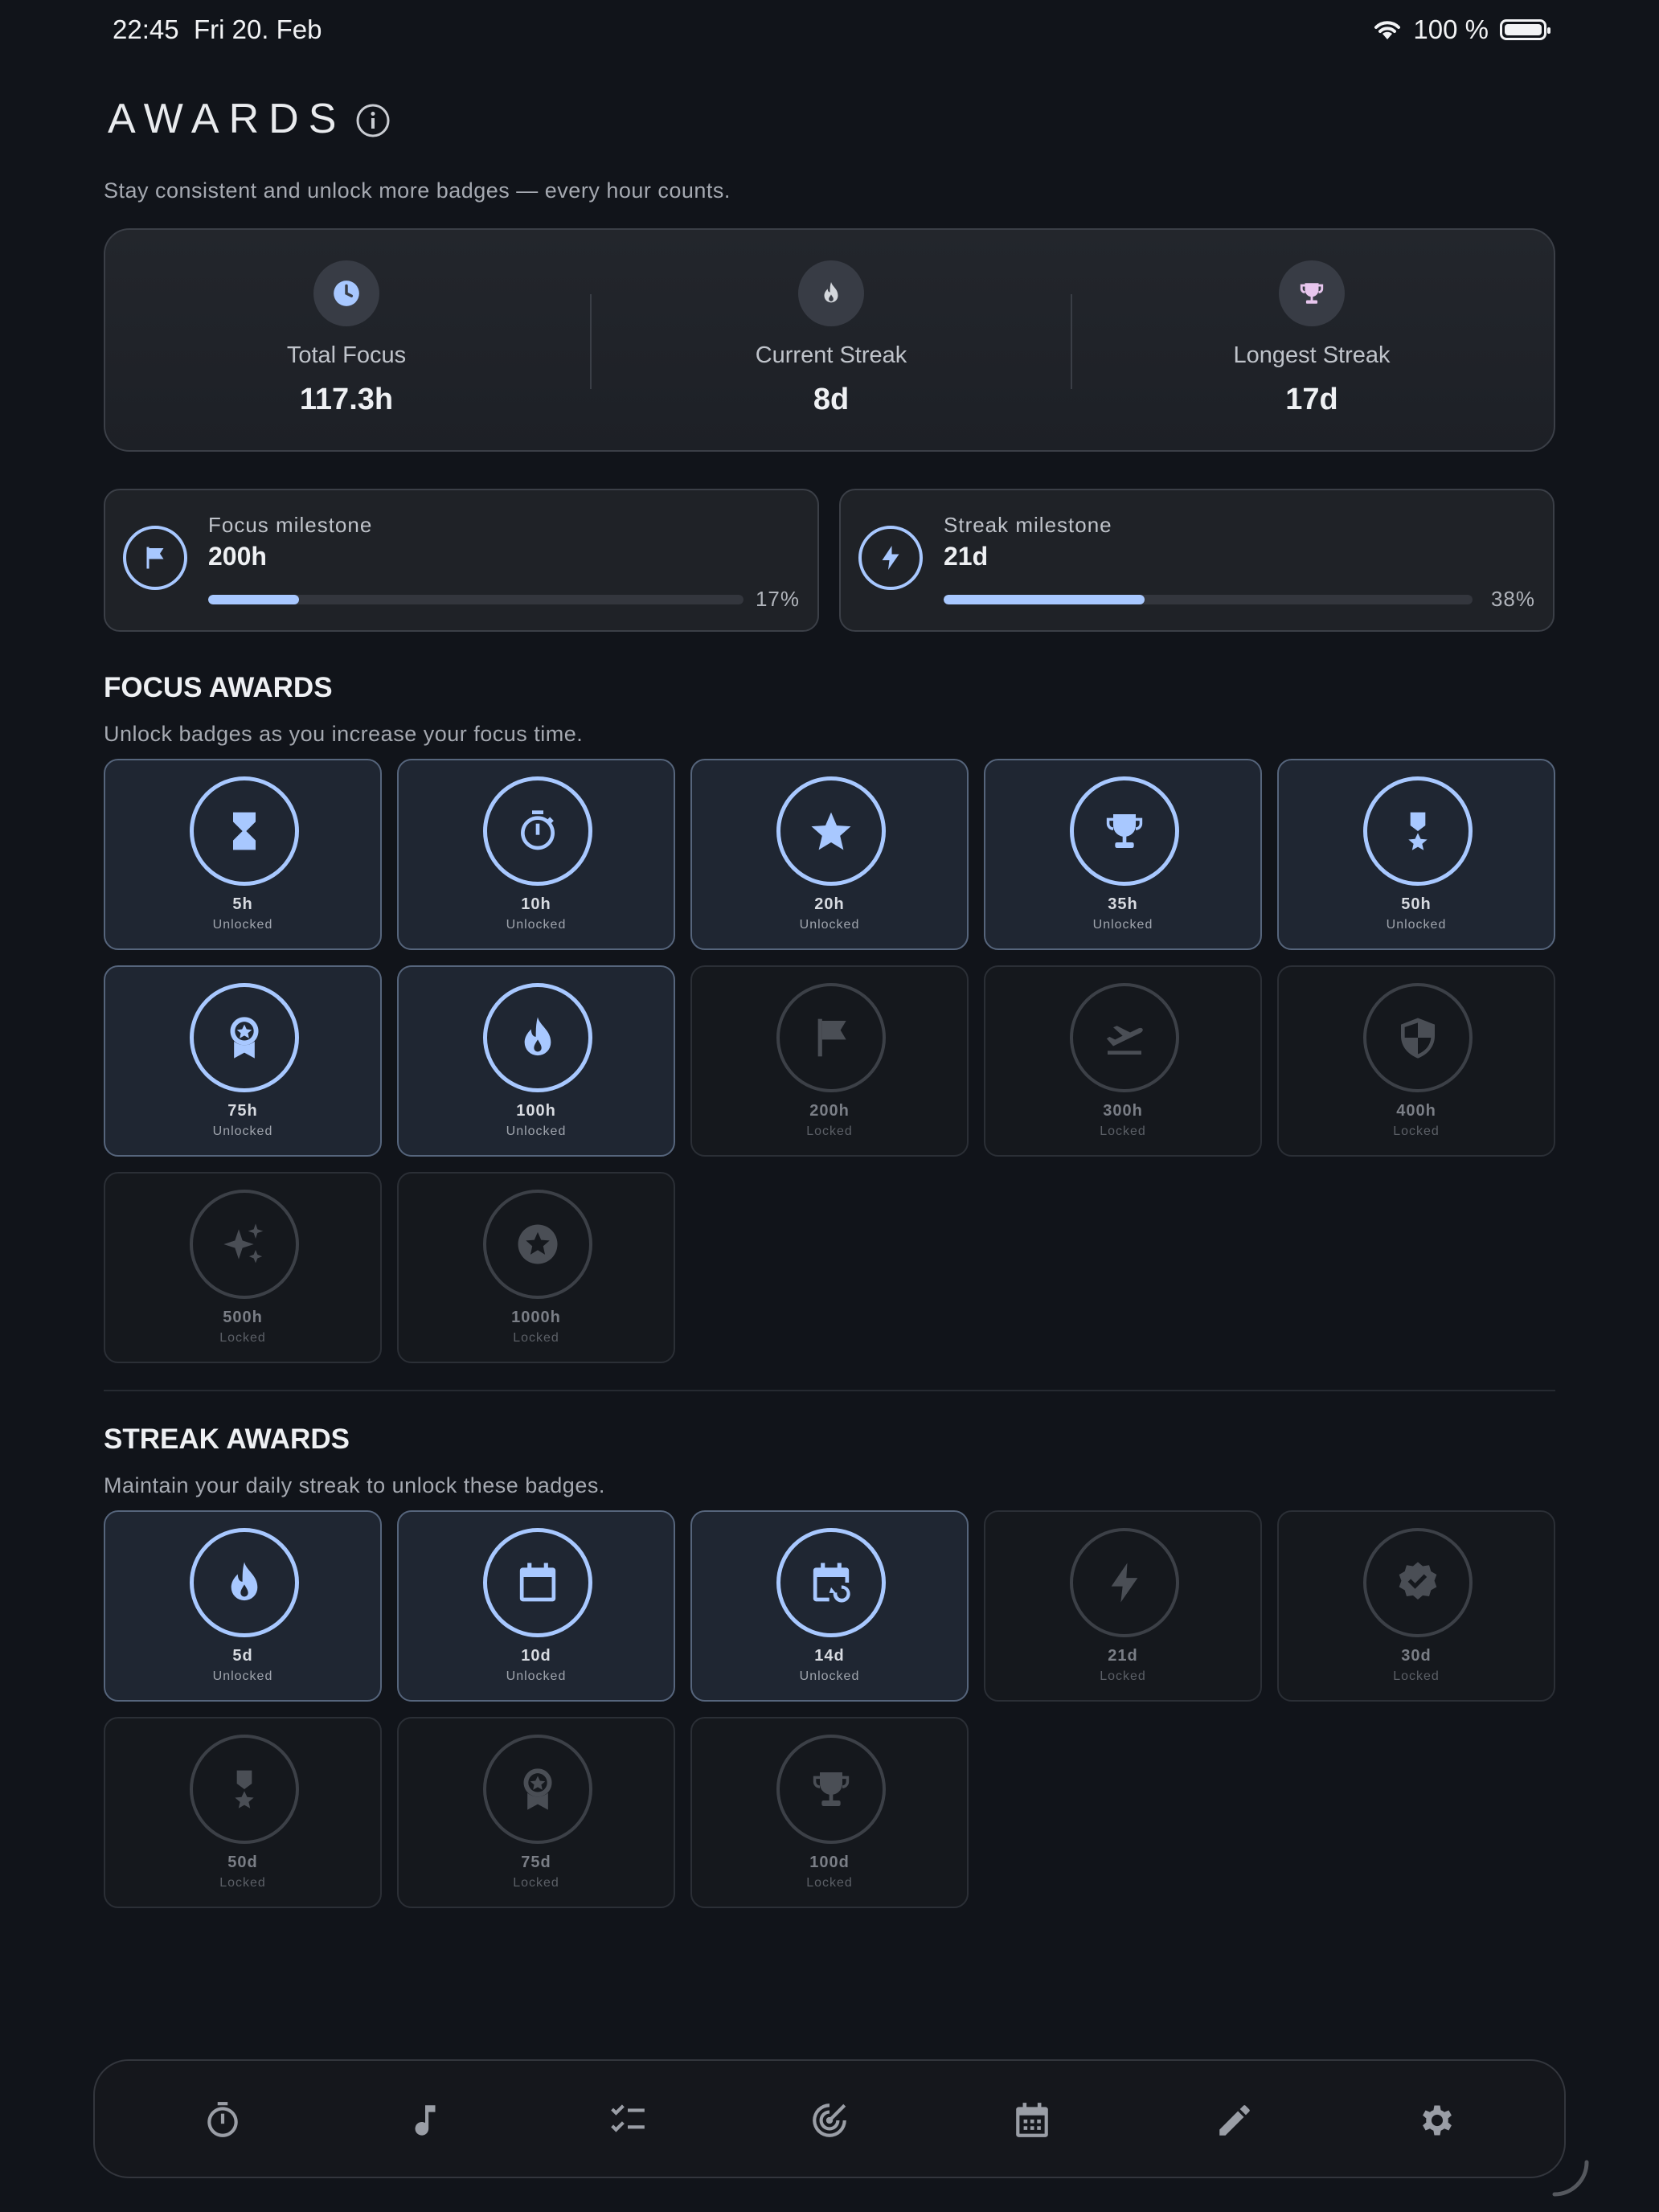  What do you see at coordinates (829, 1862) in the screenshot?
I see `badge-label: 100d` at bounding box center [829, 1862].